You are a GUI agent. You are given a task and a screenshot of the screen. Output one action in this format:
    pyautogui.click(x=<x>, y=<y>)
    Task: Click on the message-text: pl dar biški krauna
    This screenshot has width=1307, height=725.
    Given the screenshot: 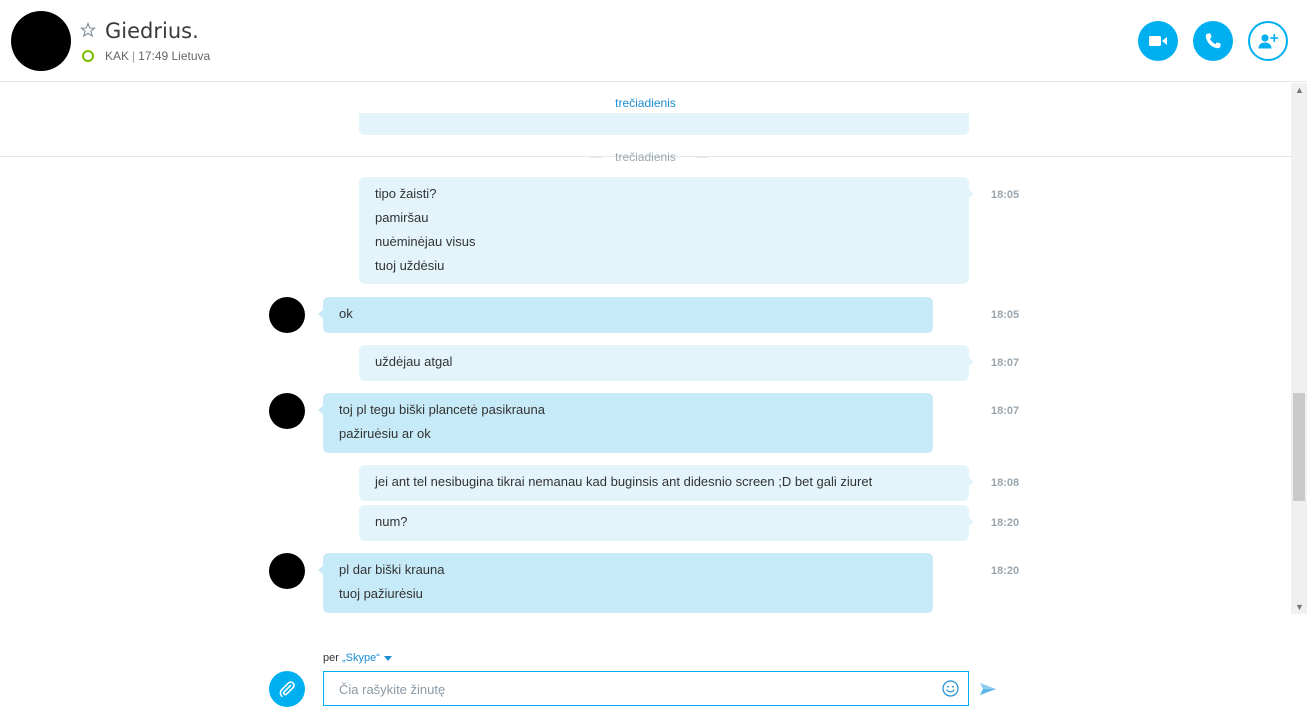 What is the action you would take?
    pyautogui.click(x=392, y=569)
    